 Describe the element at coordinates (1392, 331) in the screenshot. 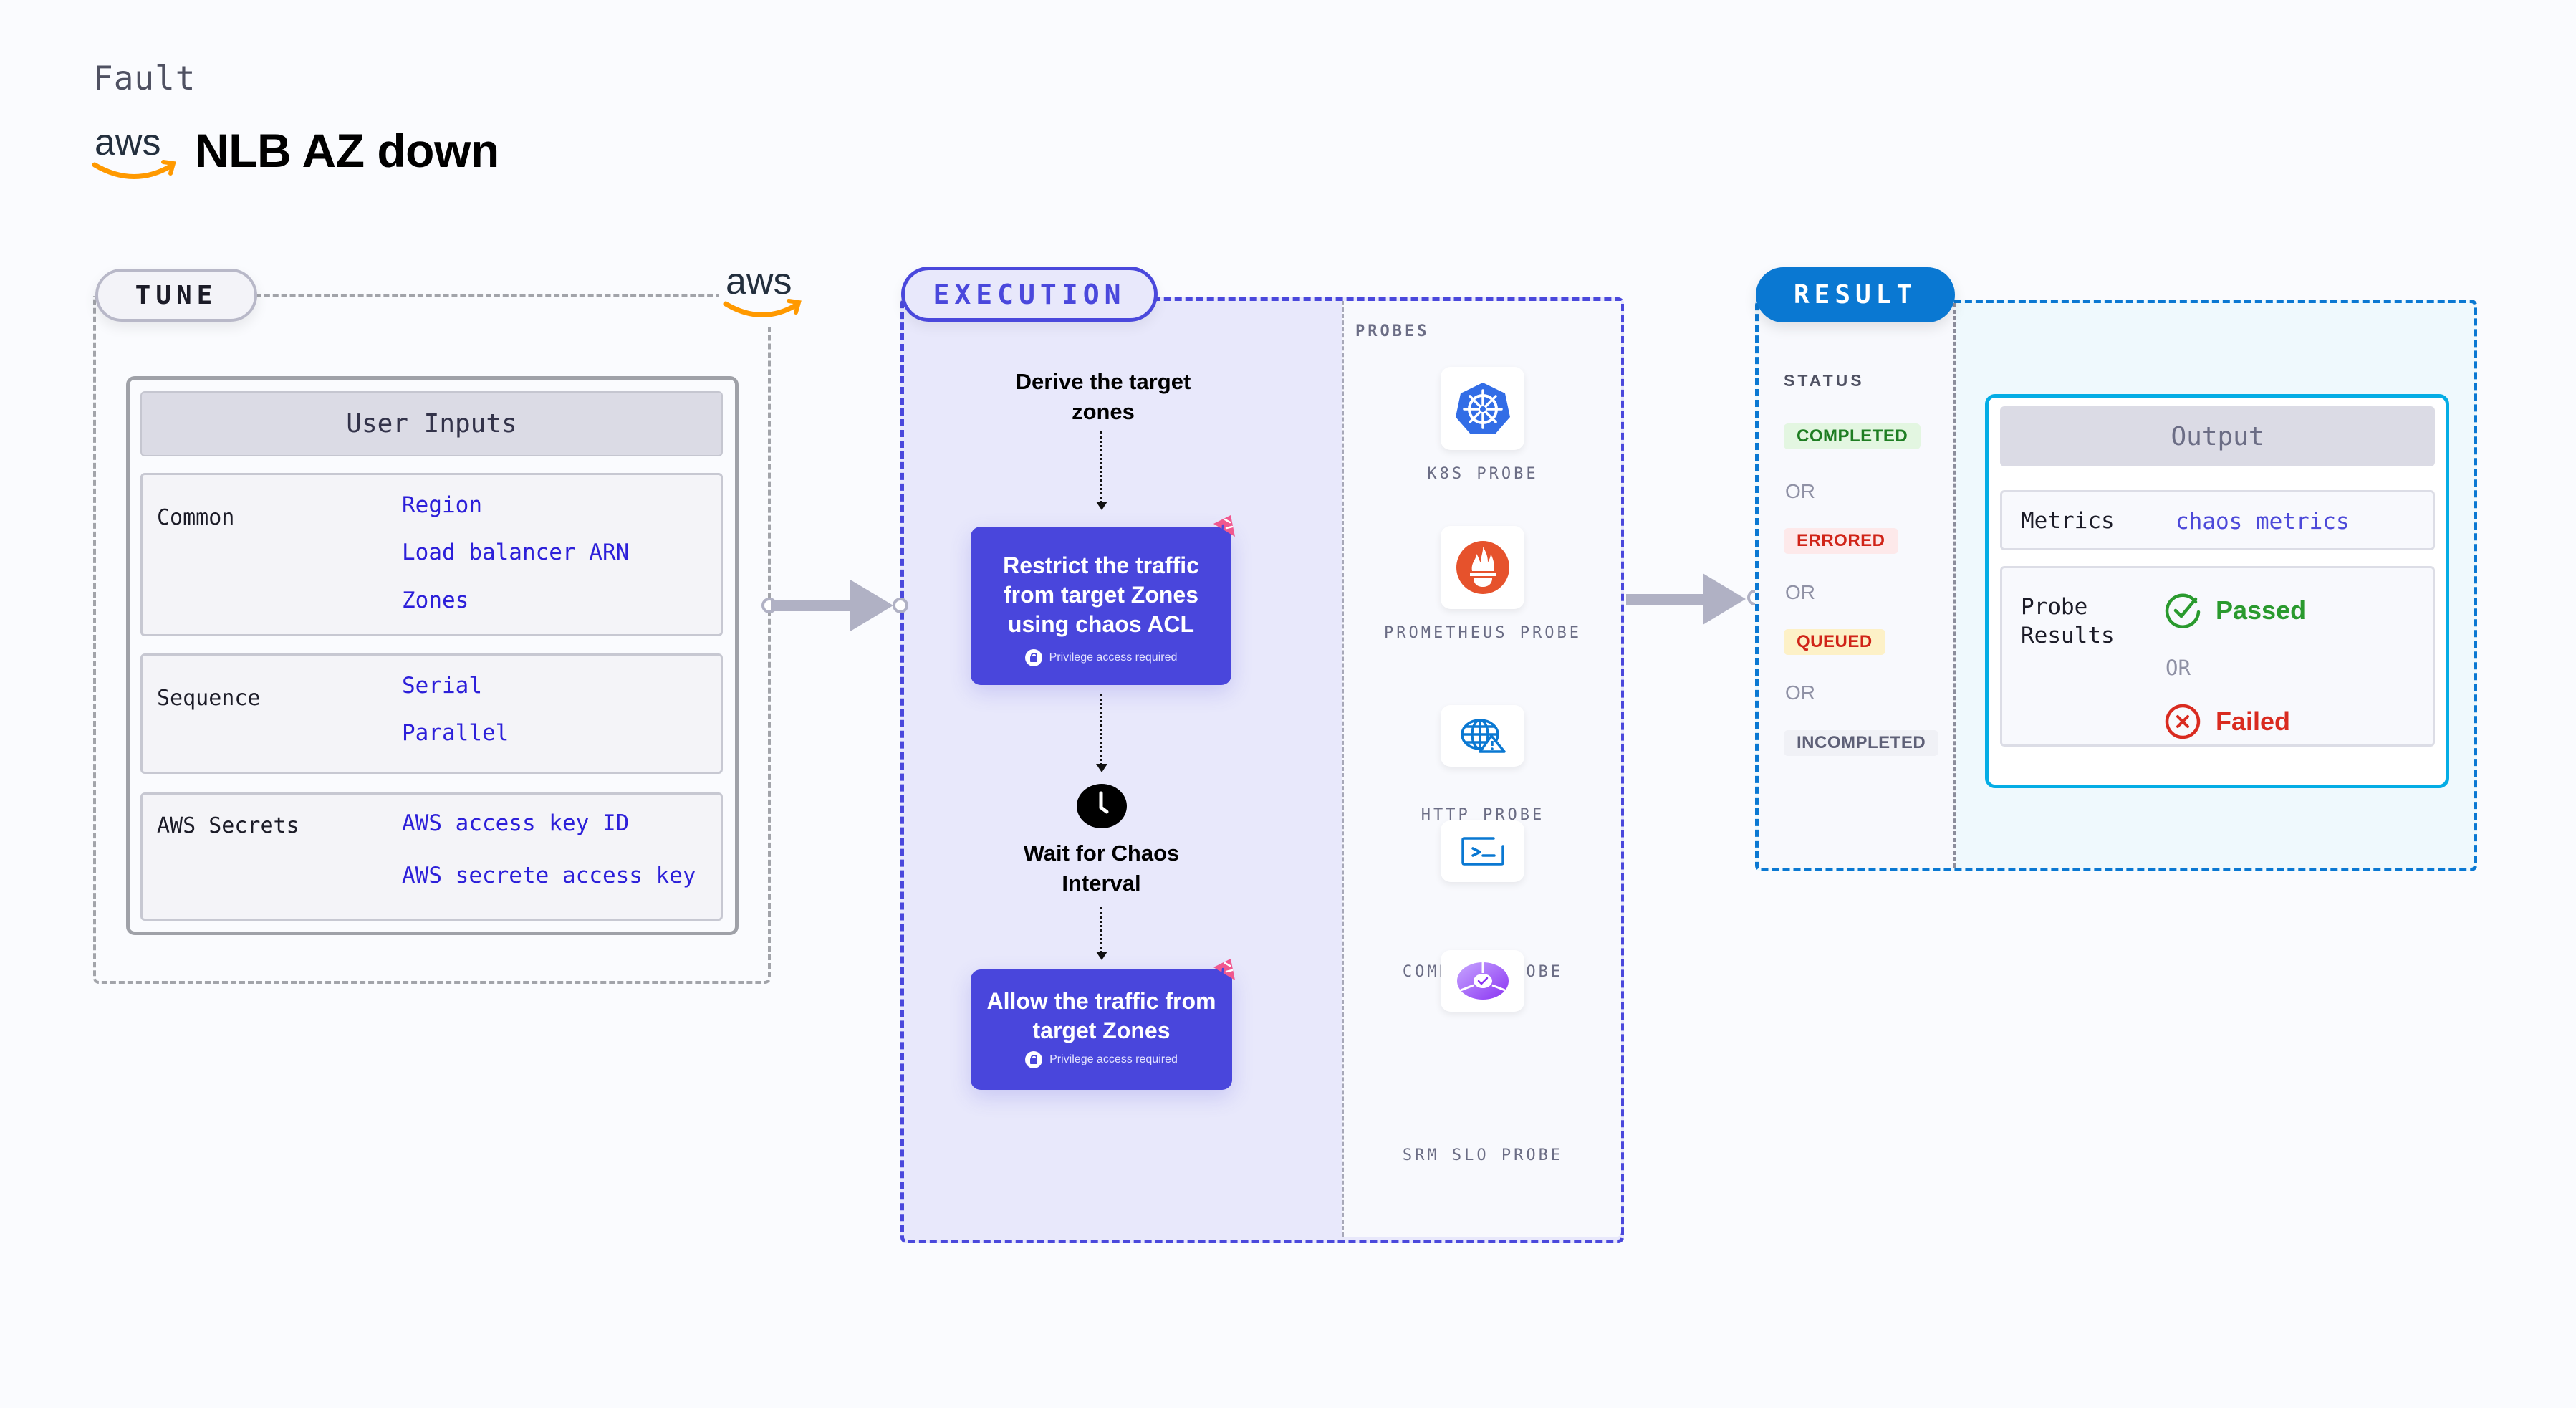

I see `probes-title: PROBES` at that location.